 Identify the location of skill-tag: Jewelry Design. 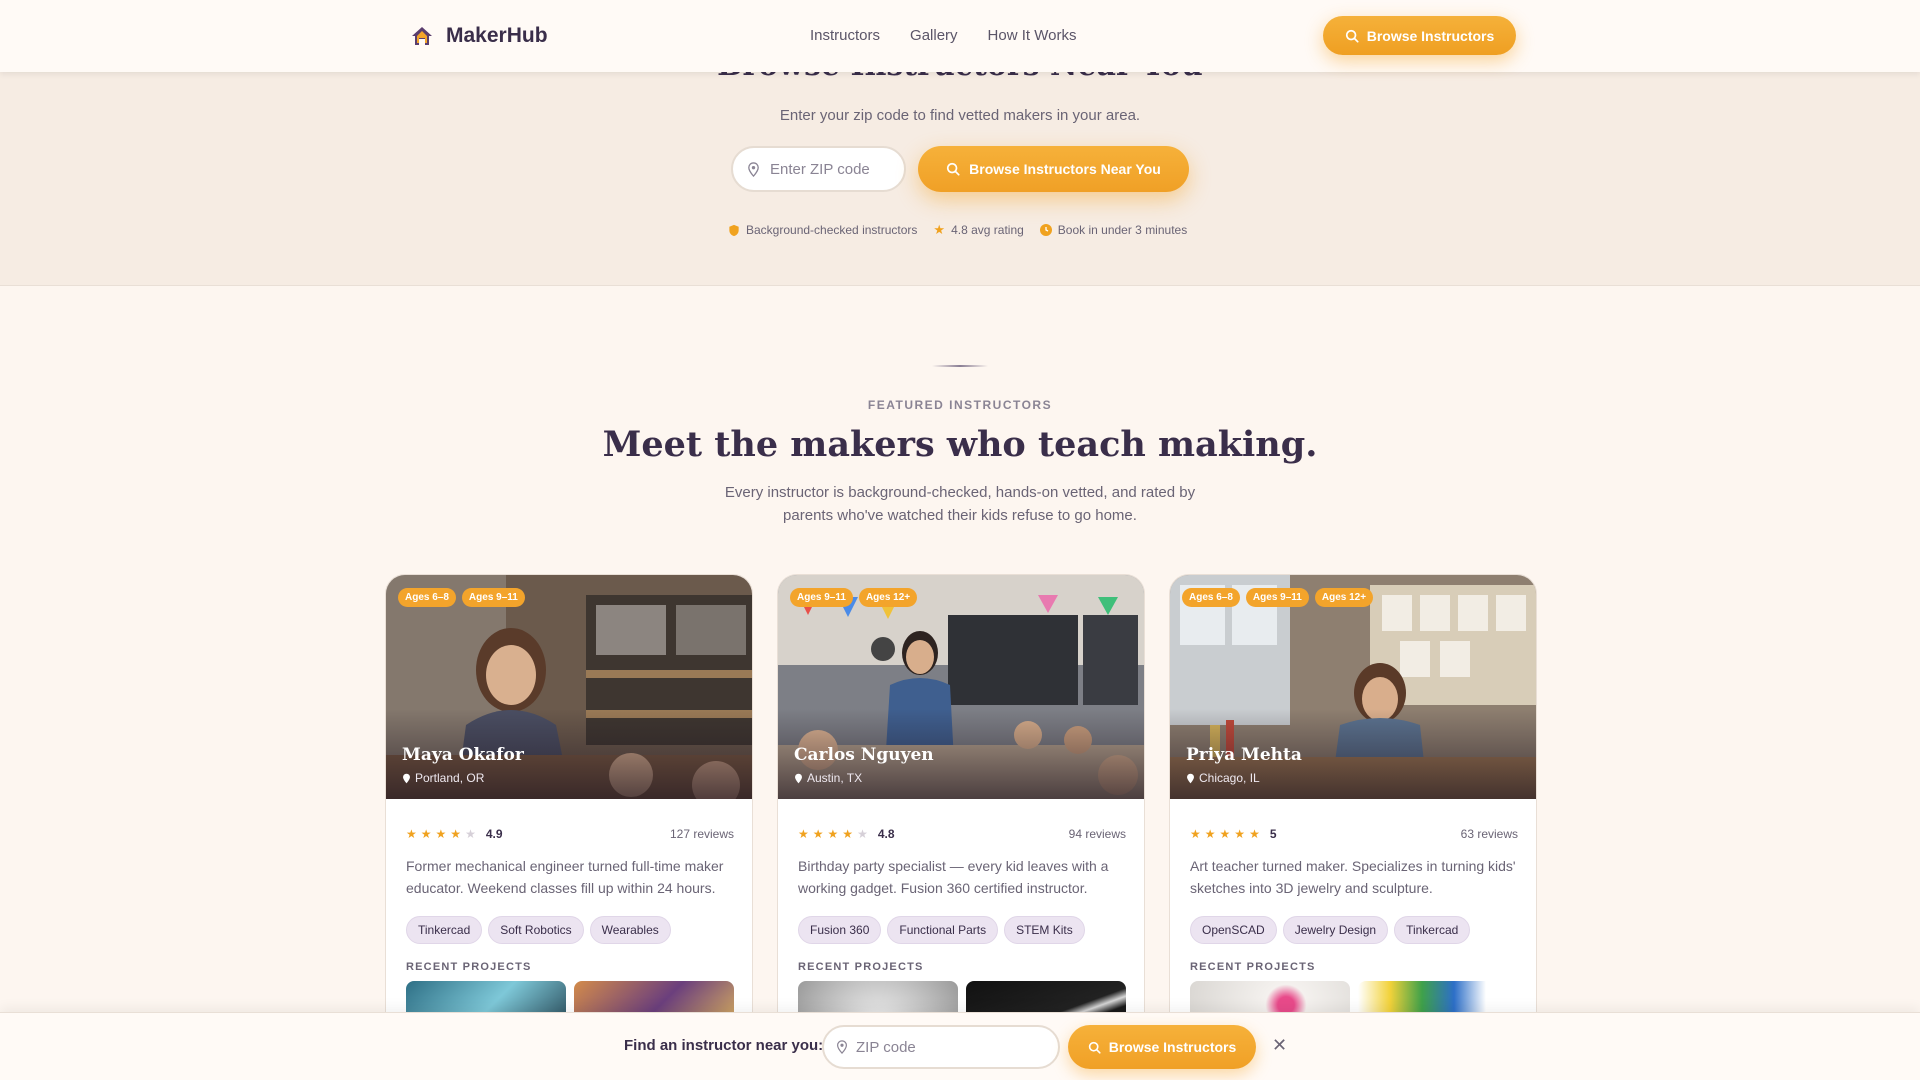
(1335, 930).